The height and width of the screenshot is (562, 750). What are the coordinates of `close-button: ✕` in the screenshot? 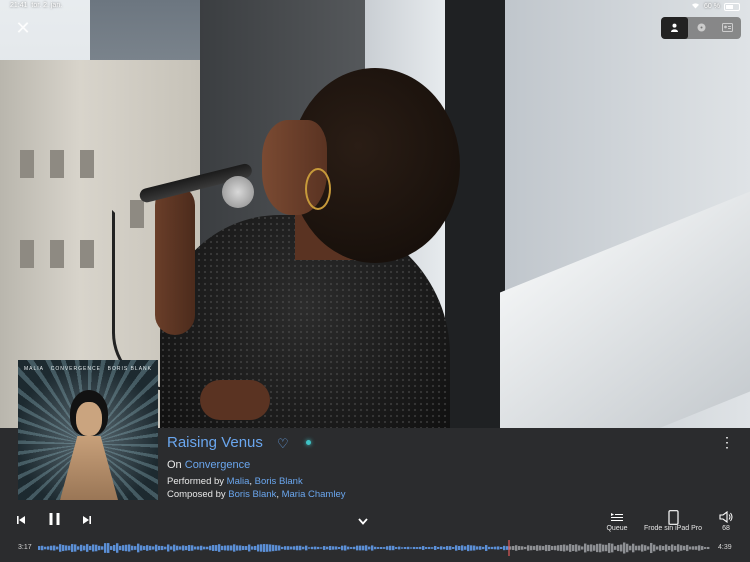 It's located at (23, 28).